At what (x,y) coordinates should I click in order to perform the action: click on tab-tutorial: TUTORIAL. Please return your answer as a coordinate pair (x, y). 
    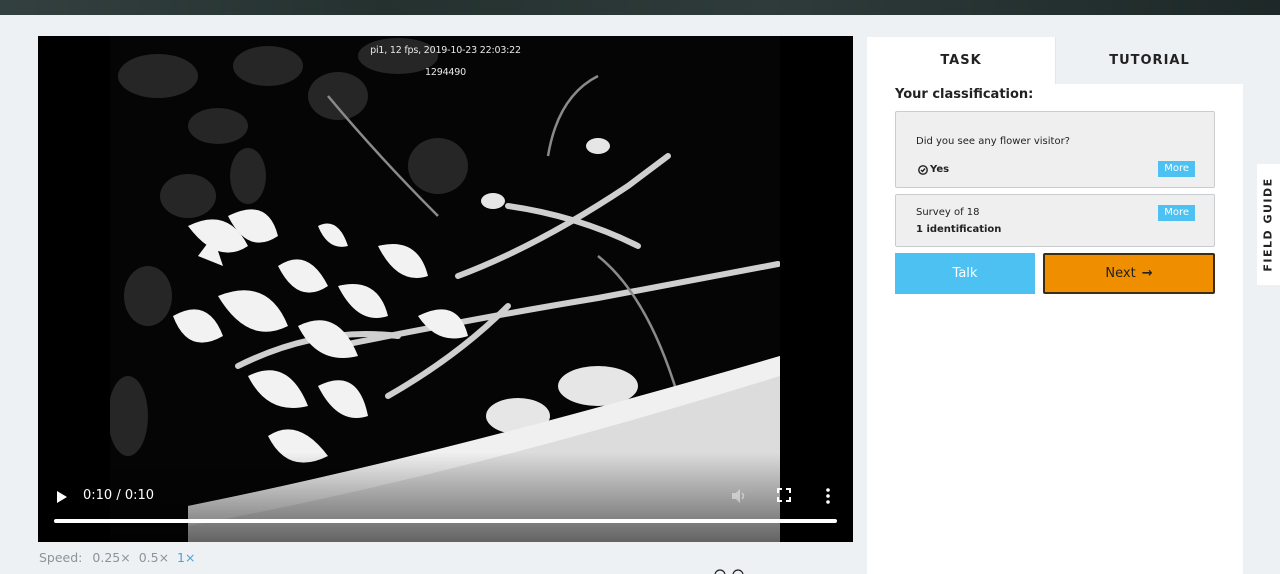
    Looking at the image, I should click on (1149, 60).